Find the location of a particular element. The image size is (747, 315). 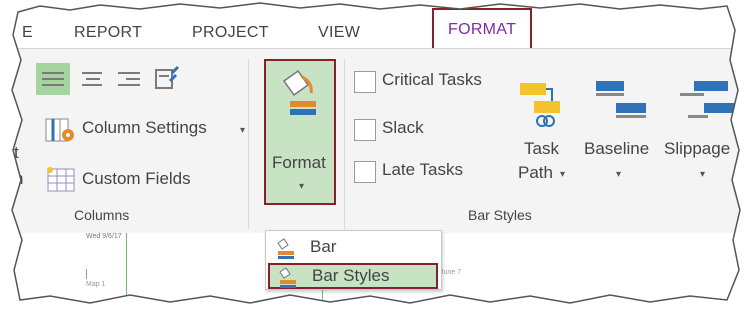

late-tasks-label: Late Tasks is located at coordinates (422, 169).